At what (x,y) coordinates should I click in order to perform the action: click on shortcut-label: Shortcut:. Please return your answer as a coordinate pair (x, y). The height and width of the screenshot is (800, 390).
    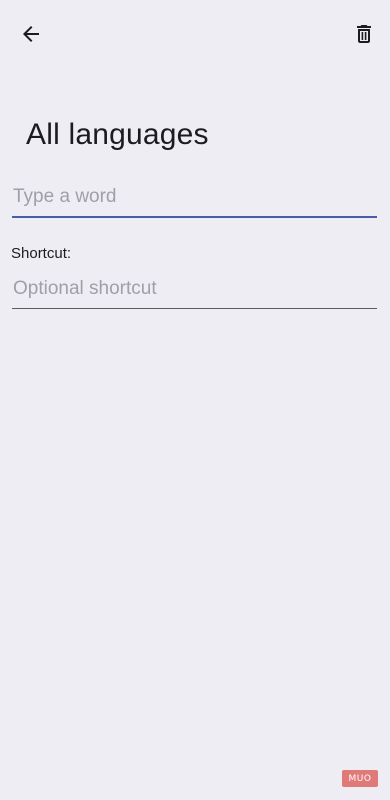
    Looking at the image, I should click on (41, 253).